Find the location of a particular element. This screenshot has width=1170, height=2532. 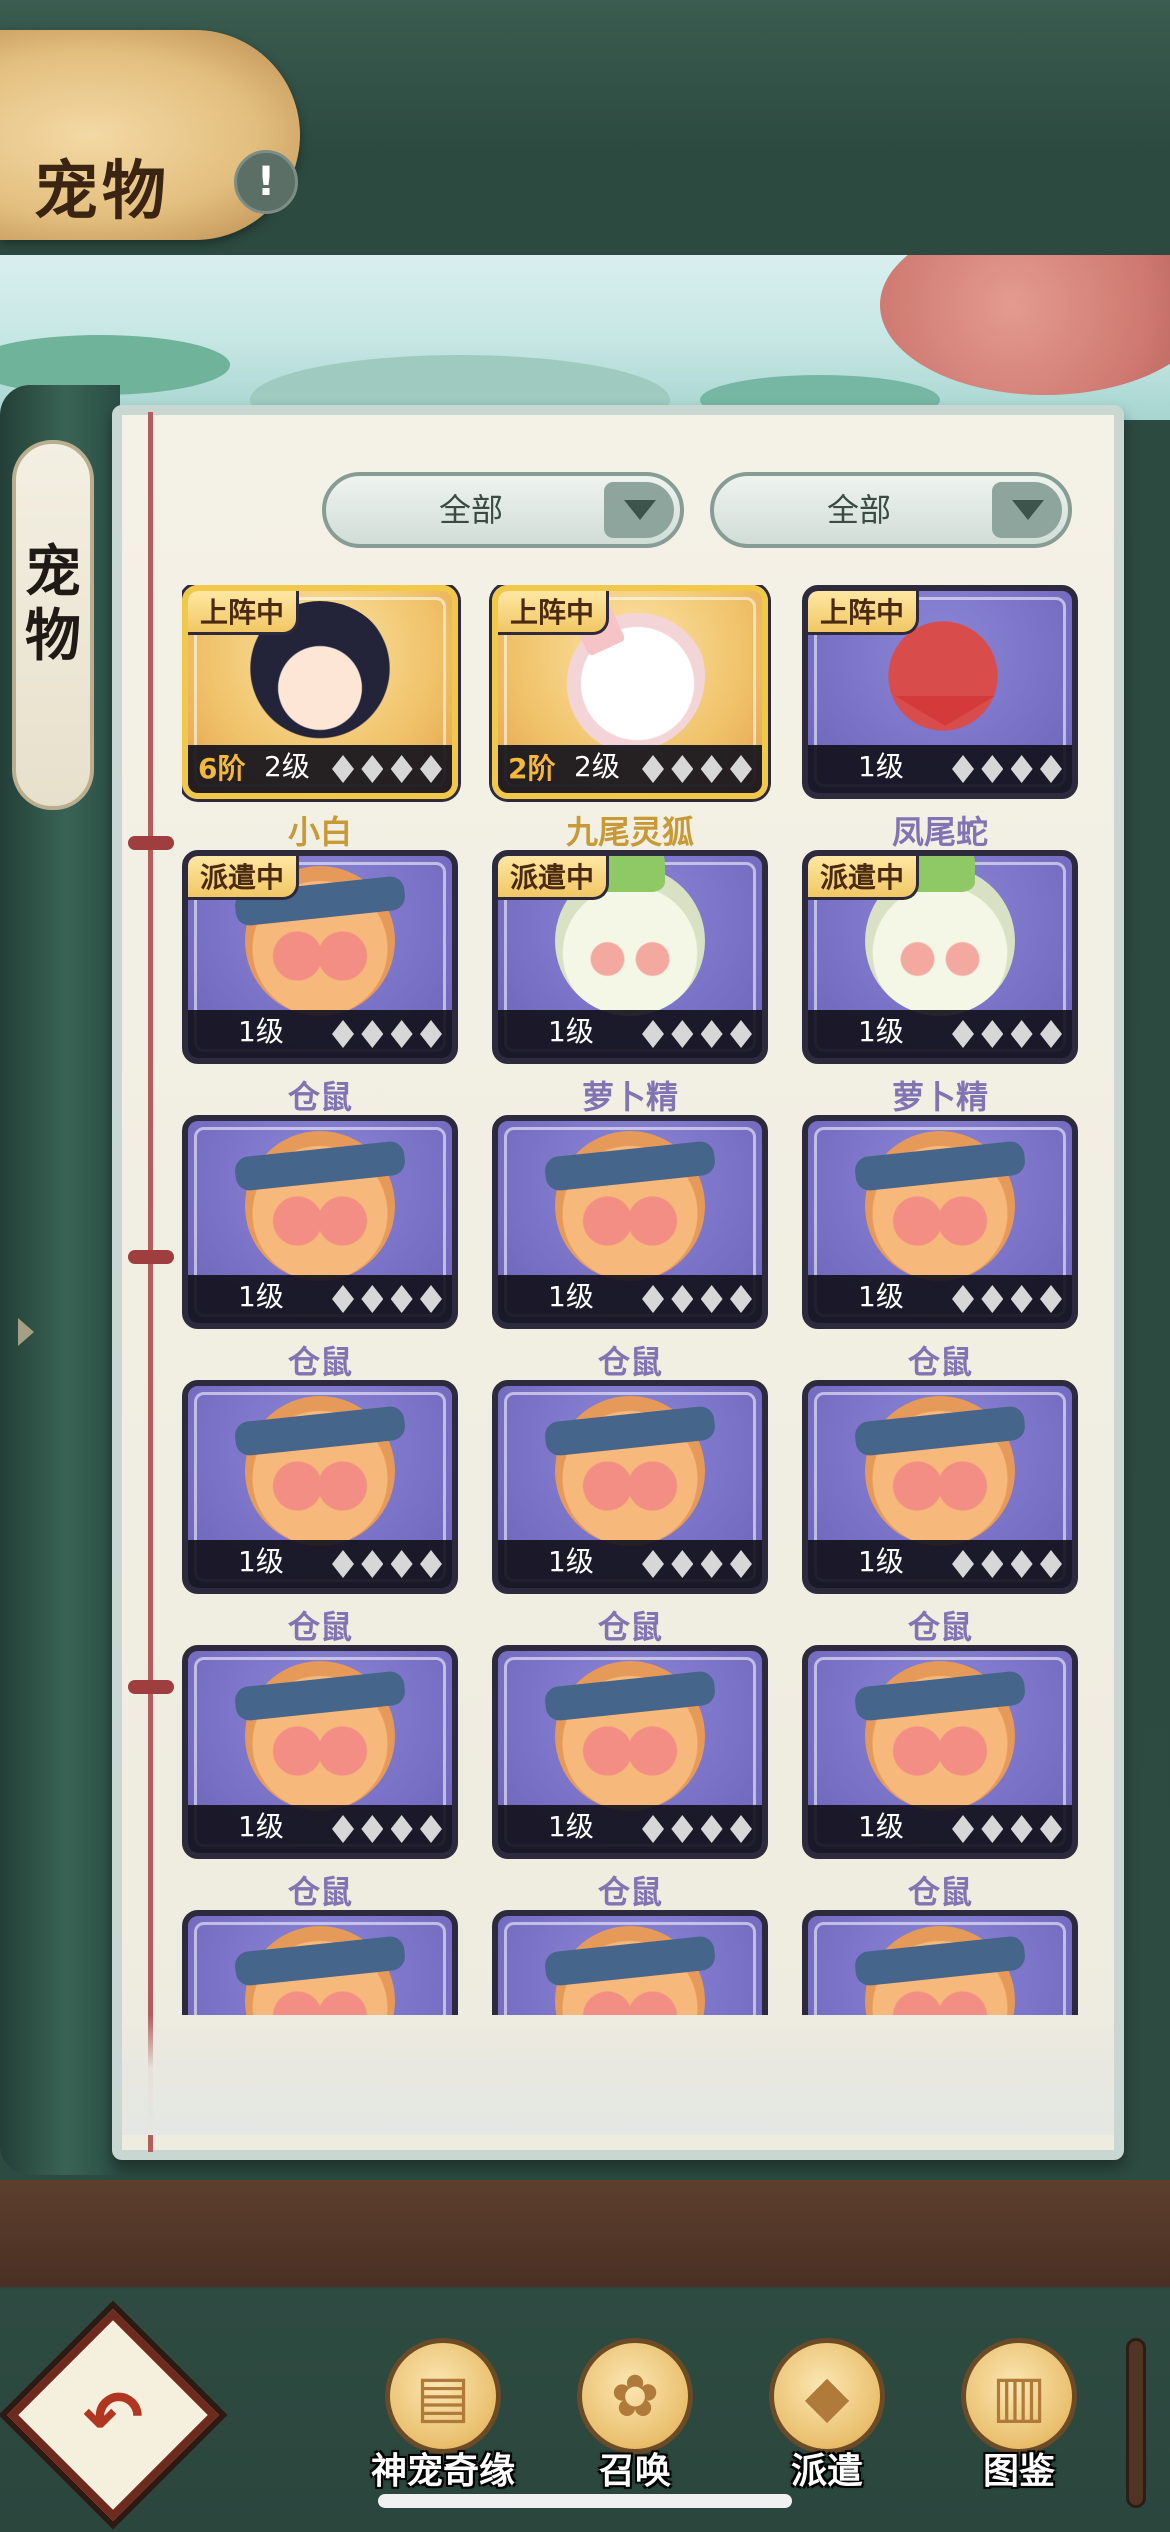

pet-card: 上阵中 6阶 2级 小白 is located at coordinates (320, 718).